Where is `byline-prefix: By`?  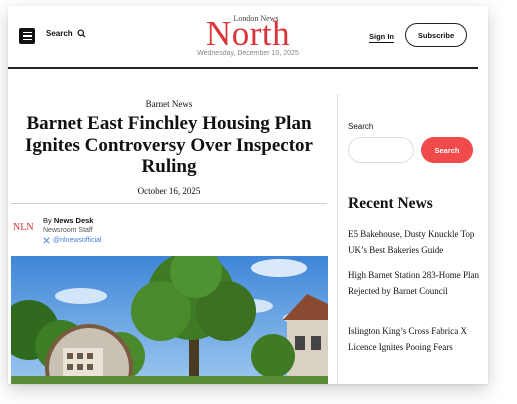 byline-prefix: By is located at coordinates (47, 220).